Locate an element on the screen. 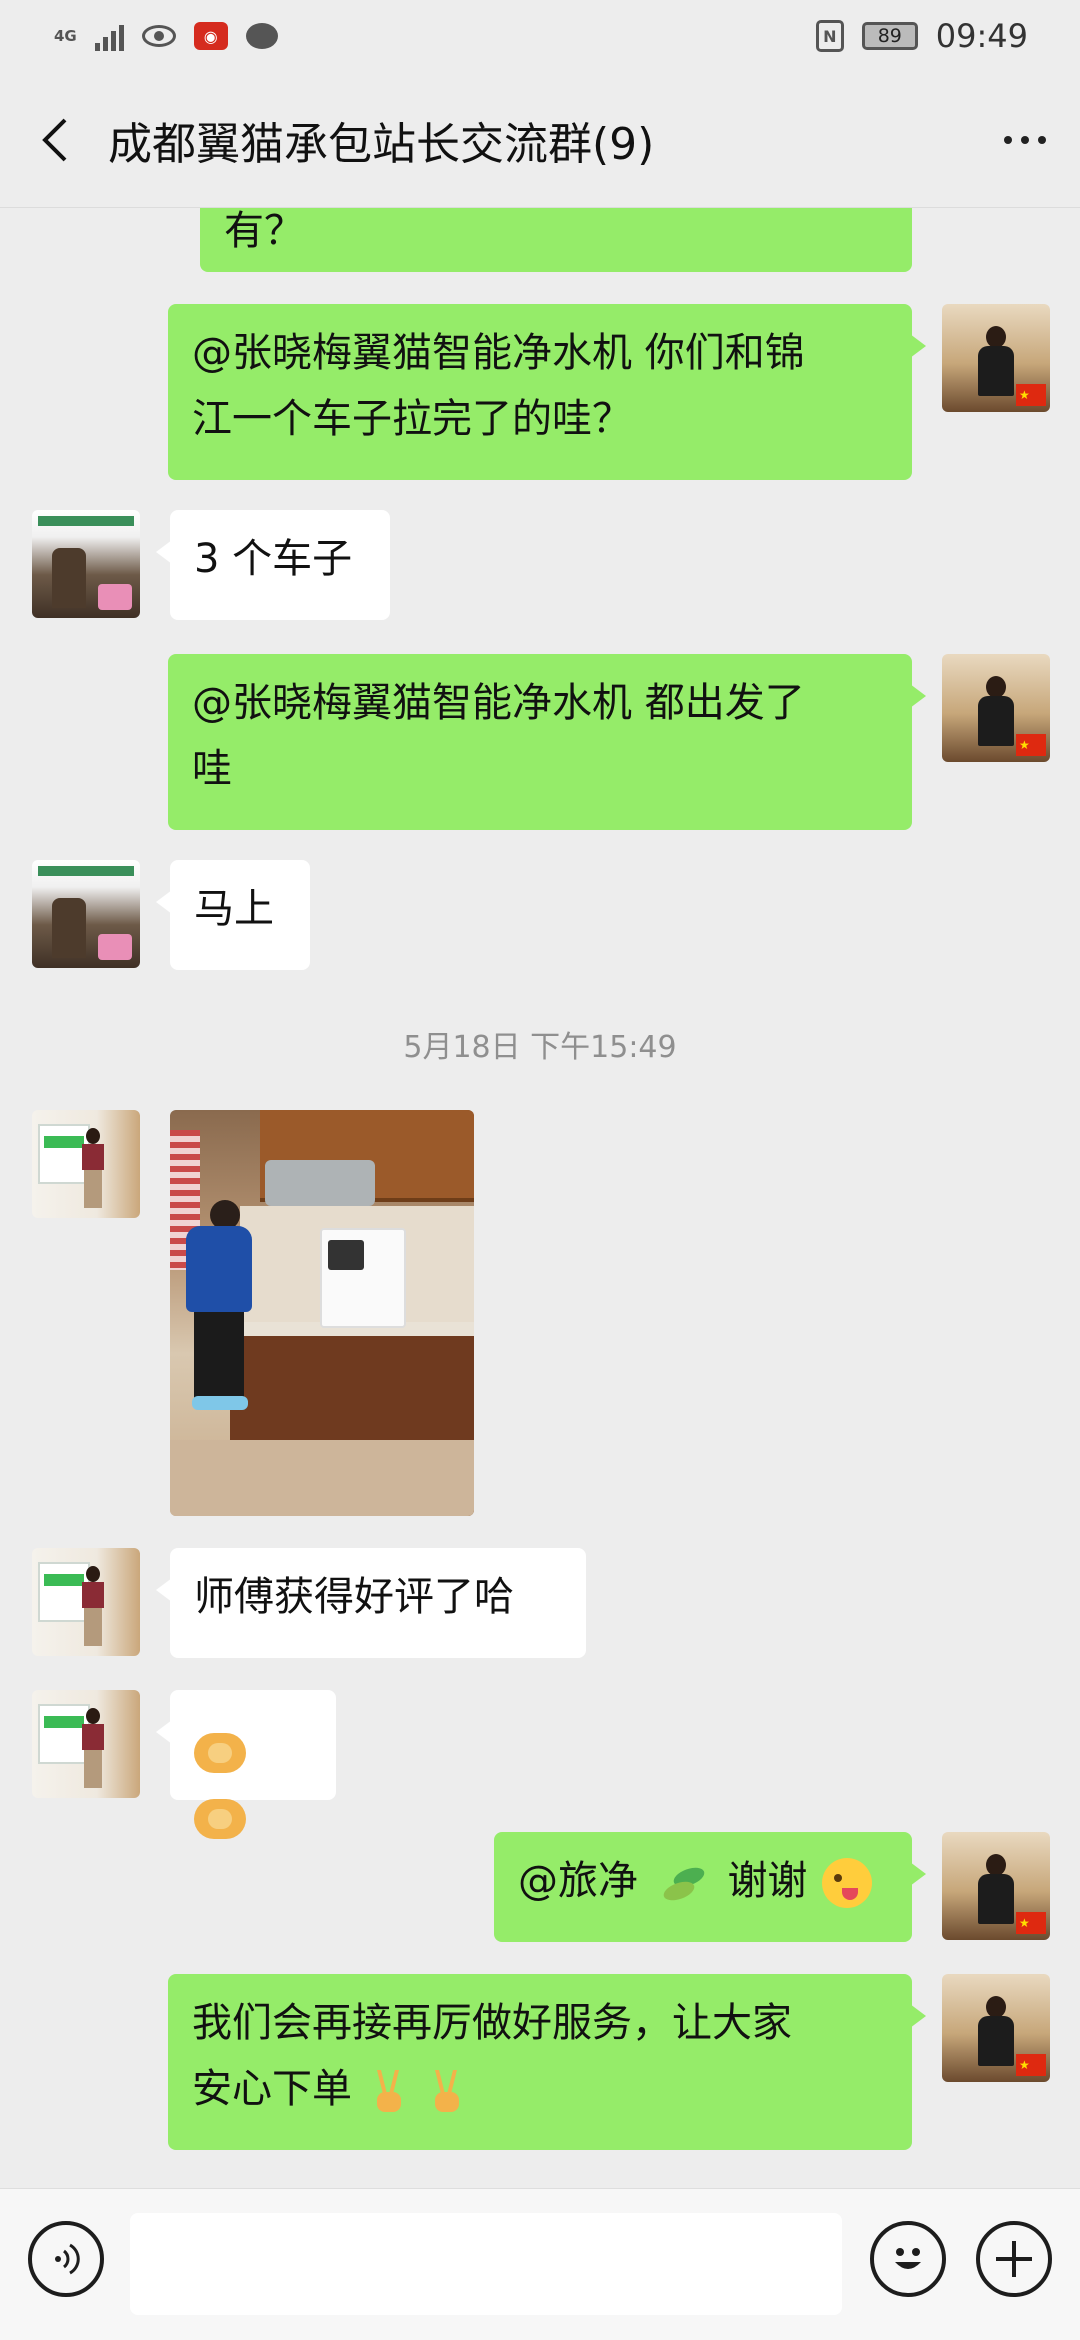  weibo-icon: ◉ is located at coordinates (210, 36).